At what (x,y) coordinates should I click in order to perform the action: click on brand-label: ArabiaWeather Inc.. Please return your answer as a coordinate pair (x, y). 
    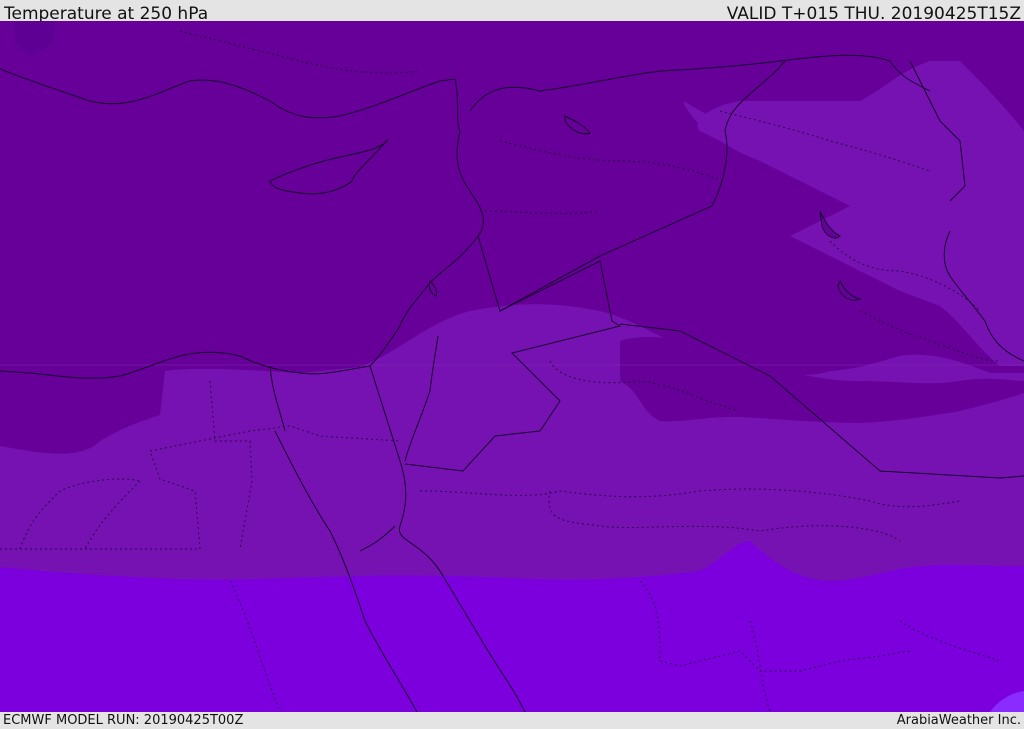
    Looking at the image, I should click on (958, 720).